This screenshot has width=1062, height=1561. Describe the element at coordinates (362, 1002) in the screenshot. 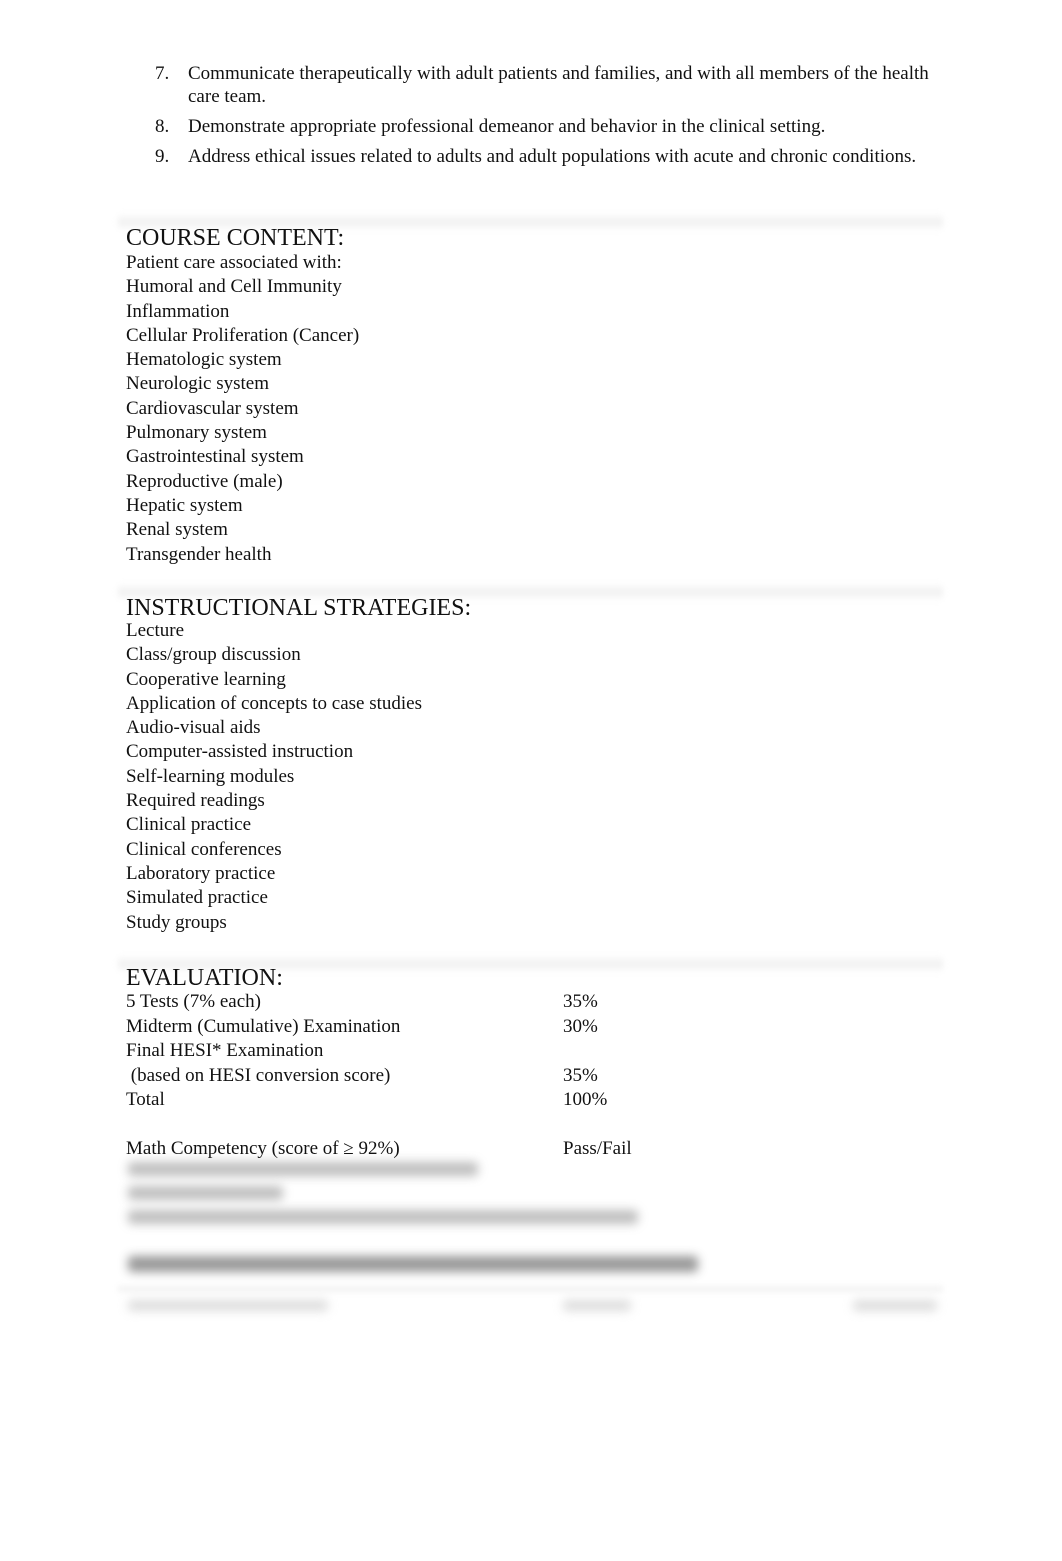

I see `evaluation-row: 5 Tests (7% each) 35%` at that location.